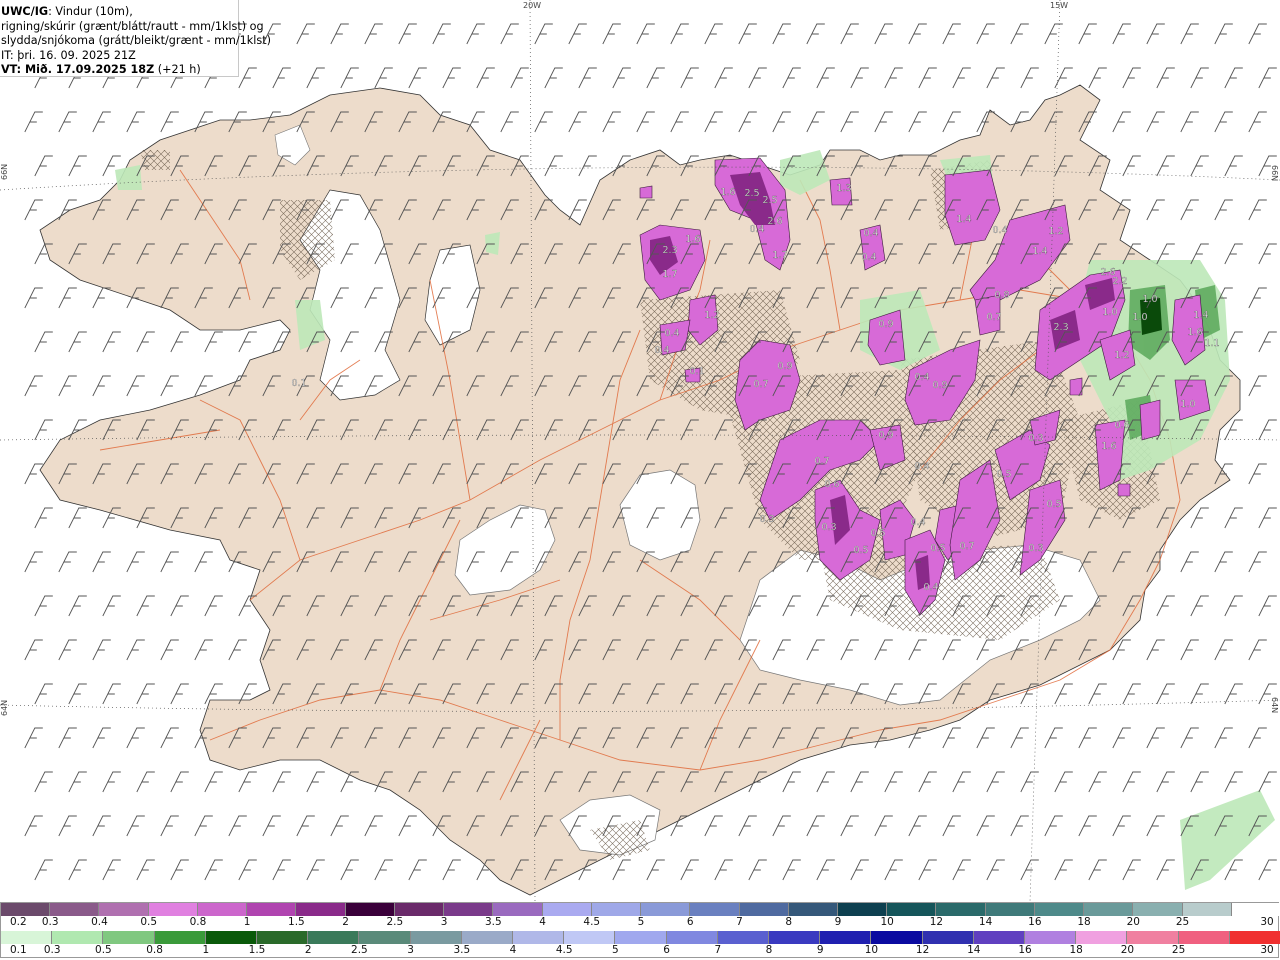 The height and width of the screenshot is (960, 1280). What do you see at coordinates (298, 383) in the screenshot?
I see `precipitation-value: 0.1` at bounding box center [298, 383].